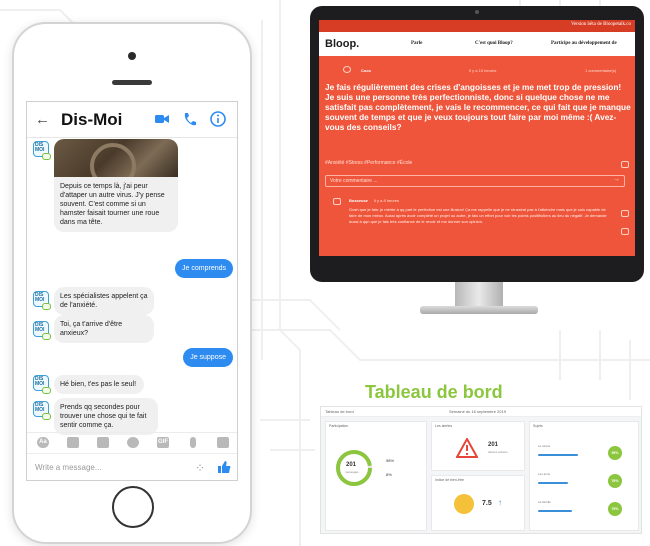 This screenshot has width=650, height=546. What do you see at coordinates (116, 158) in the screenshot?
I see `shared-image` at bounding box center [116, 158].